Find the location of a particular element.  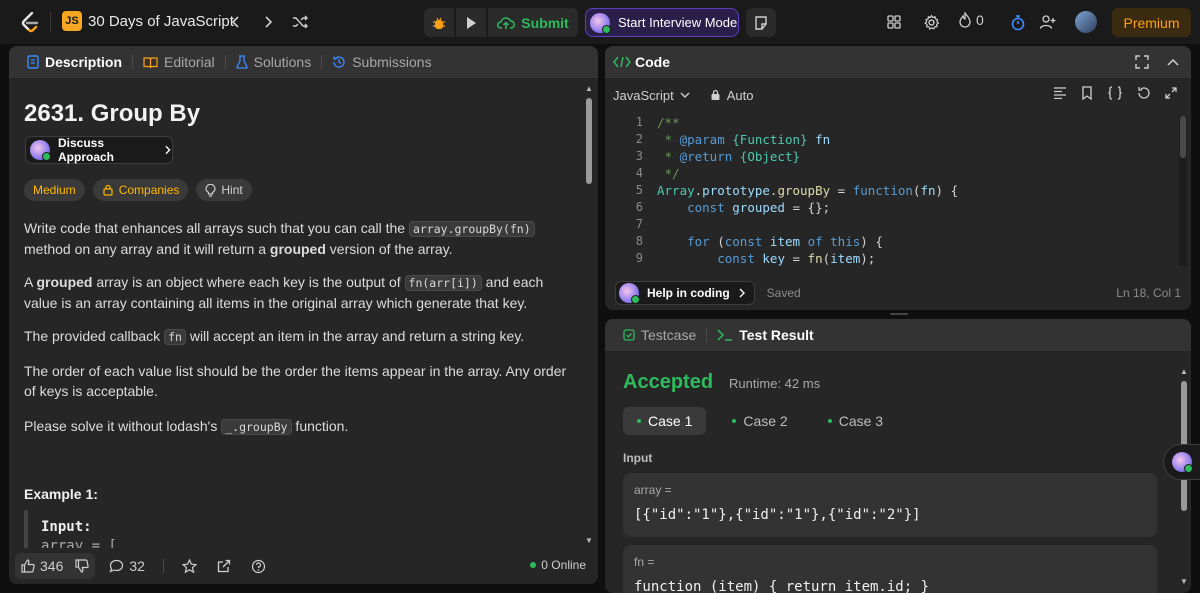

submit-button: Submit is located at coordinates (533, 22).